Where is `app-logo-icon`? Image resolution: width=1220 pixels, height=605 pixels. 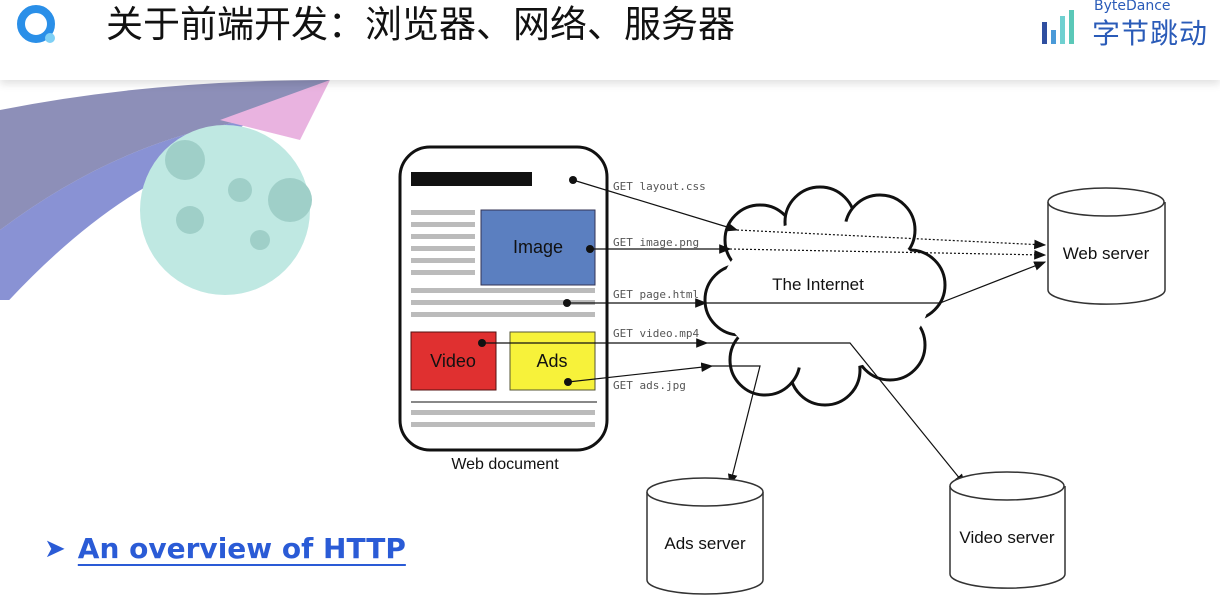
app-logo-icon is located at coordinates (36, 24).